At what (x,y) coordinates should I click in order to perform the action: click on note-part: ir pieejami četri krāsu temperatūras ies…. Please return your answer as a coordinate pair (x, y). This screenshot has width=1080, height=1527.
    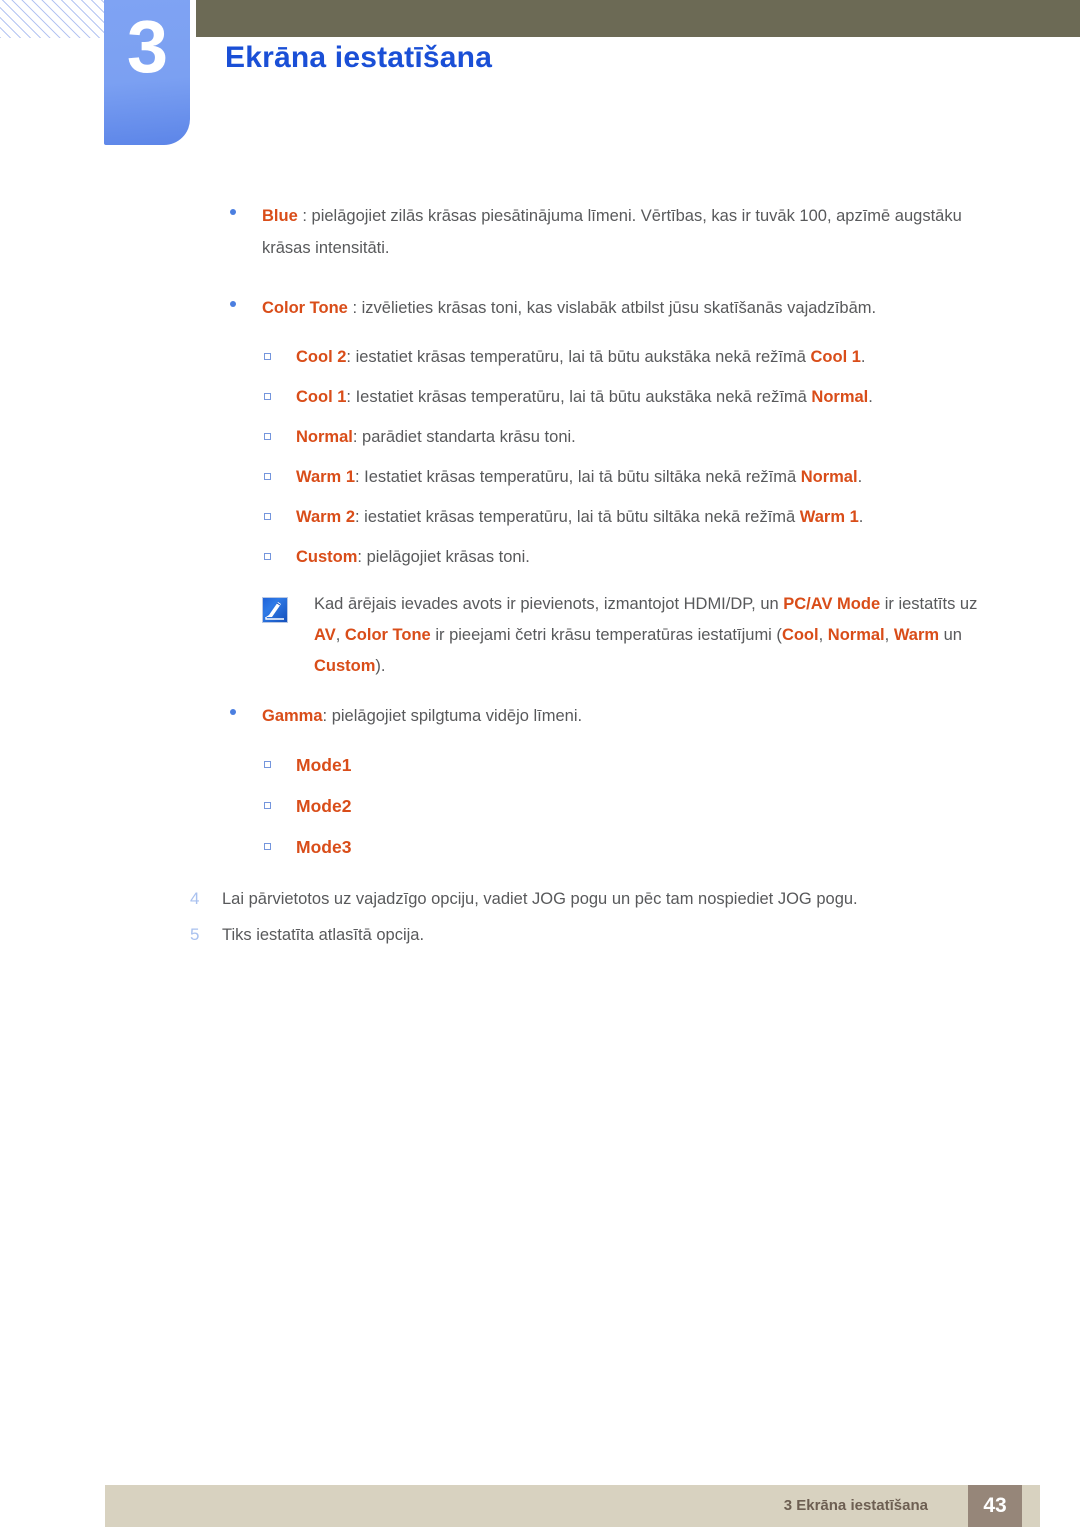
    Looking at the image, I should click on (606, 635).